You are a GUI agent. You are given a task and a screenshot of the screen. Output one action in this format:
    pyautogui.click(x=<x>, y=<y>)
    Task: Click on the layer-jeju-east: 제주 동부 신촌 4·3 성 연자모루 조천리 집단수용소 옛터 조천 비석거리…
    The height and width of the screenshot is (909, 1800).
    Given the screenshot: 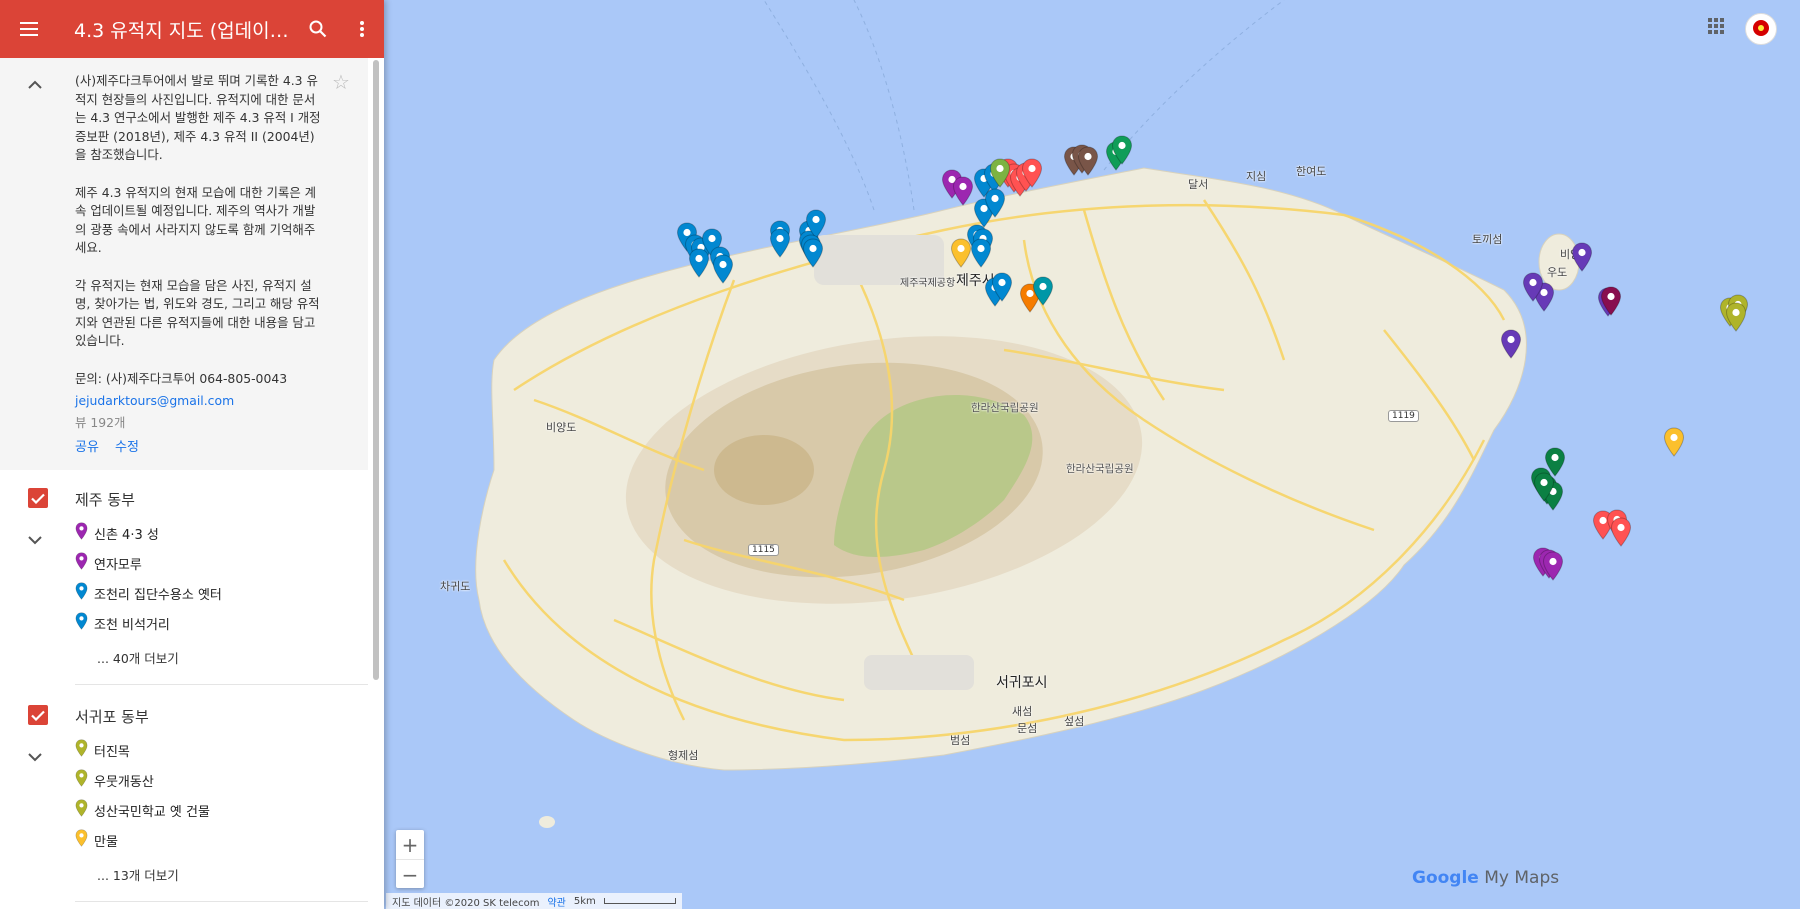 What is the action you would take?
    pyautogui.click(x=184, y=577)
    